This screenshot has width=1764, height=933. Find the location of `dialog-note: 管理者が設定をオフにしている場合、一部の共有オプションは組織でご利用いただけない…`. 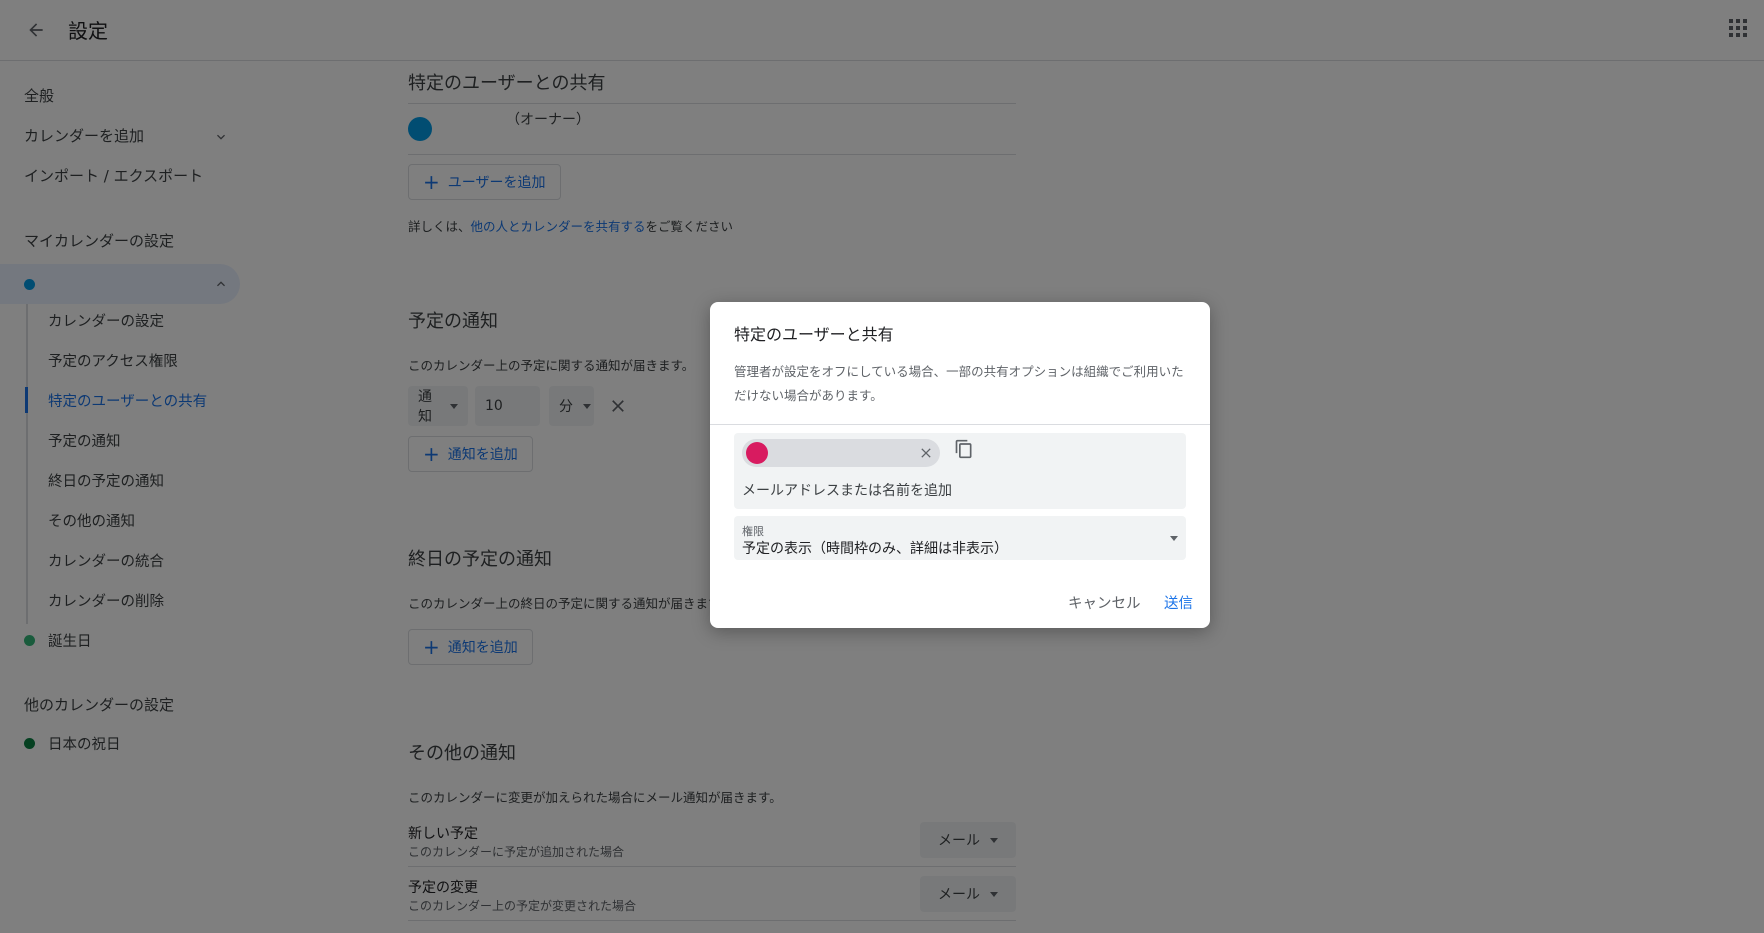

dialog-note: 管理者が設定をオフにしている場合、一部の共有オプションは組織でご利用いただけない… is located at coordinates (959, 383).